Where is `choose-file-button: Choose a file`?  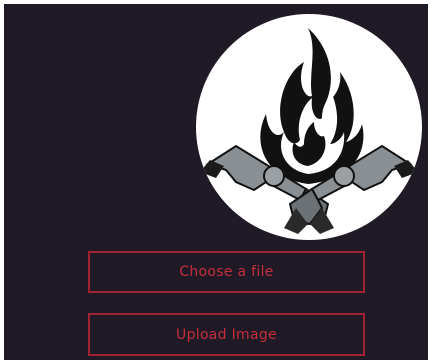 choose-file-button: Choose a file is located at coordinates (226, 272).